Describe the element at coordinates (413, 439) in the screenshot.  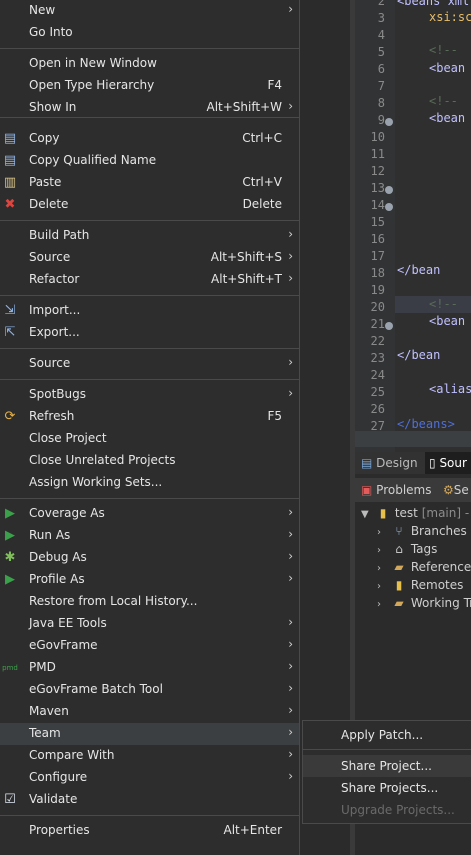
I see `horizontal-scrollbar` at that location.